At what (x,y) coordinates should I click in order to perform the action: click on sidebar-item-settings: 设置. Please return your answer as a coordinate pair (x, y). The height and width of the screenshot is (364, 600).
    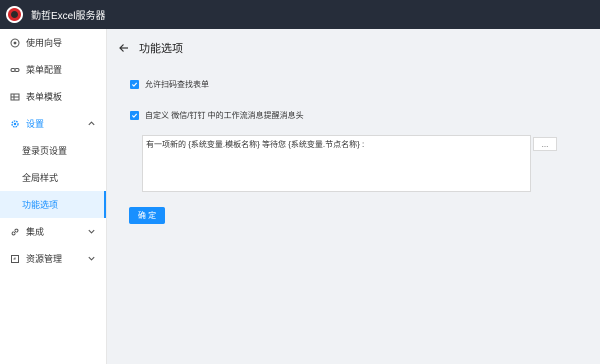
    Looking at the image, I should click on (53, 123).